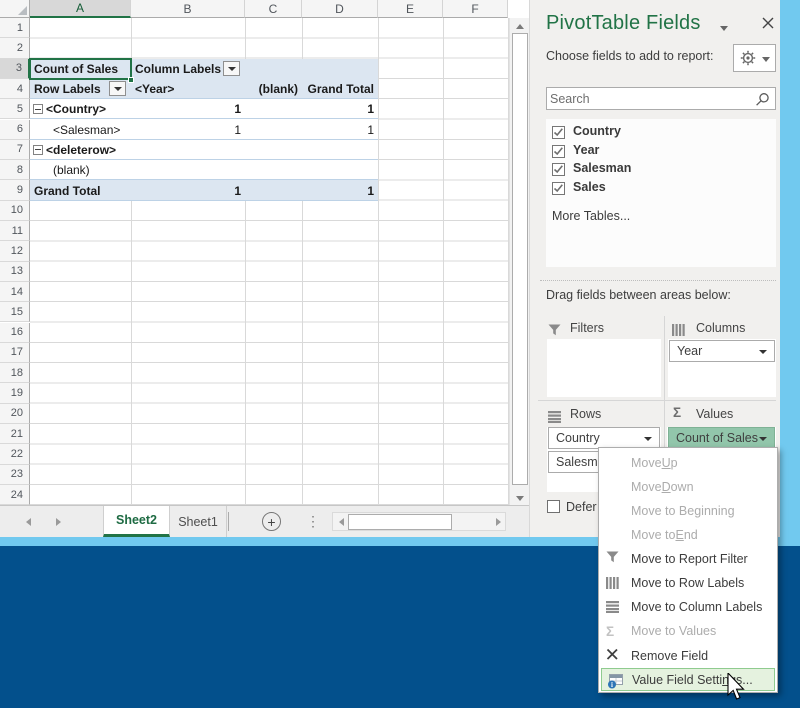 The height and width of the screenshot is (708, 800). What do you see at coordinates (15, 474) in the screenshot?
I see `row-header-23: 23` at bounding box center [15, 474].